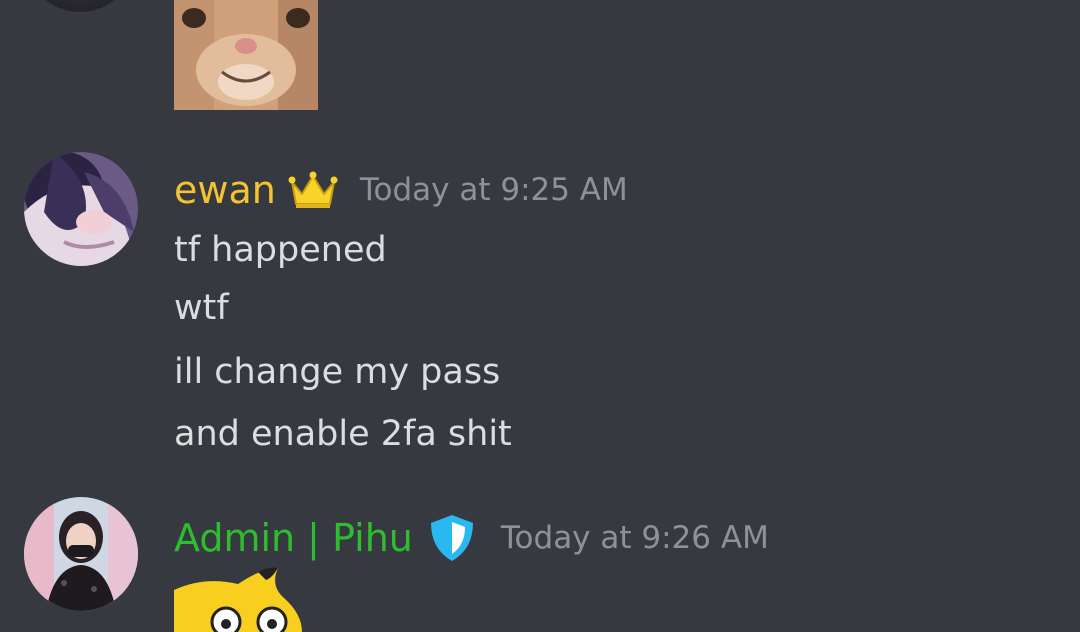  Describe the element at coordinates (246, 55) in the screenshot. I see `cat-face-image` at that location.